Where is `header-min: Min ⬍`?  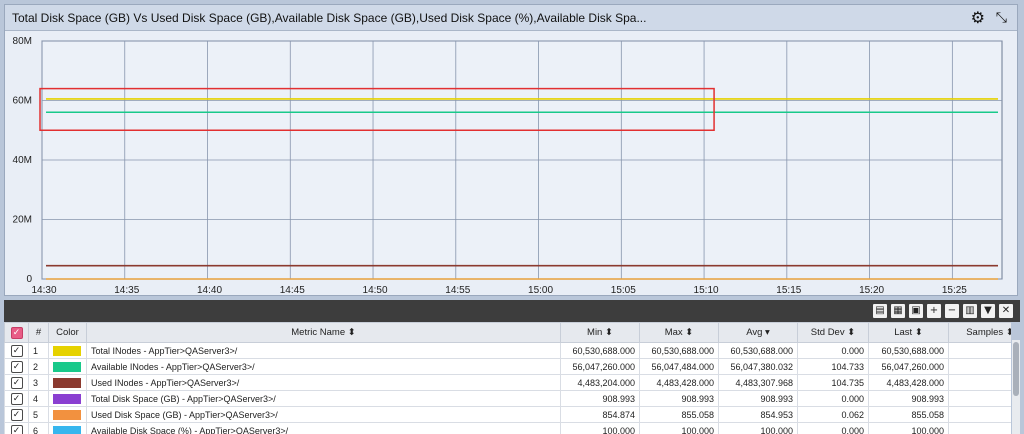
header-min: Min ⬍ is located at coordinates (600, 332).